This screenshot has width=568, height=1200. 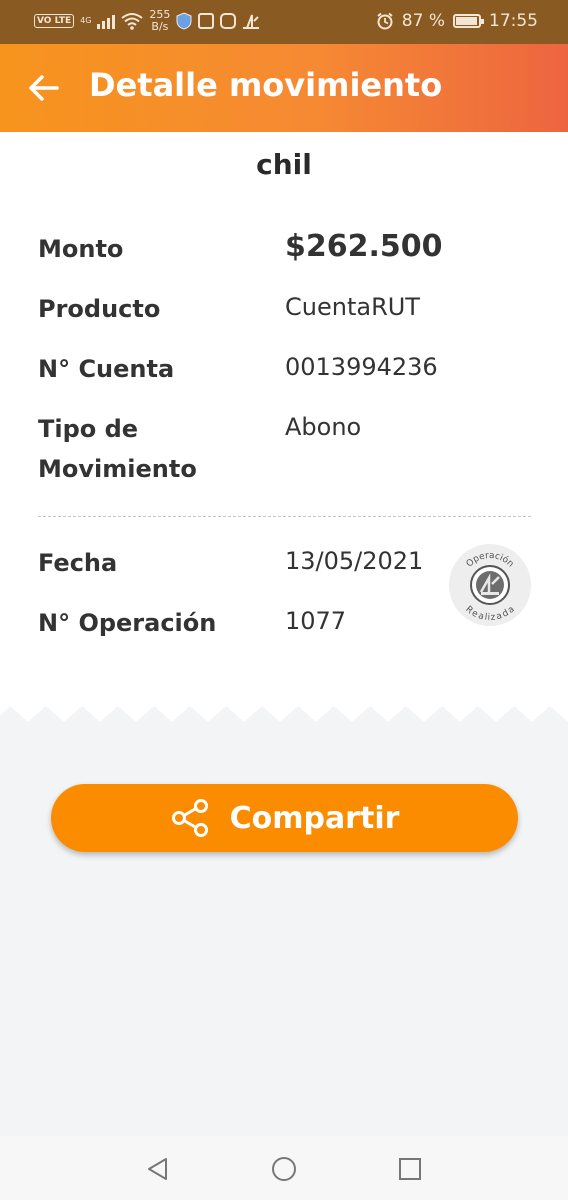 What do you see at coordinates (385, 21) in the screenshot?
I see `alarm-icon` at bounding box center [385, 21].